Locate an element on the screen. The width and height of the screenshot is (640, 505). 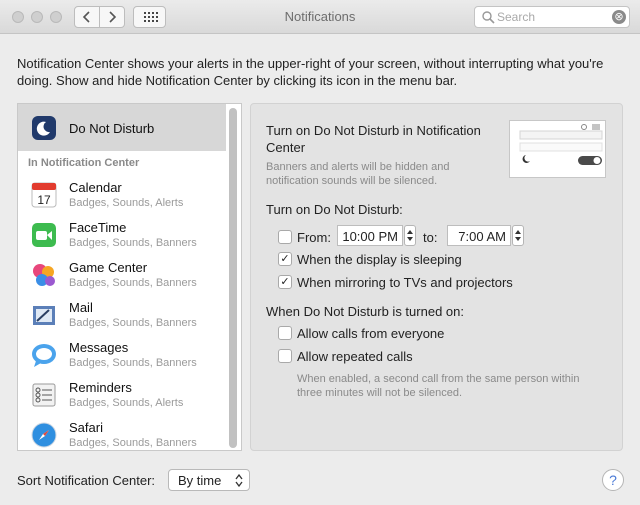
app-name: Reminders is located at coordinates (100, 387).